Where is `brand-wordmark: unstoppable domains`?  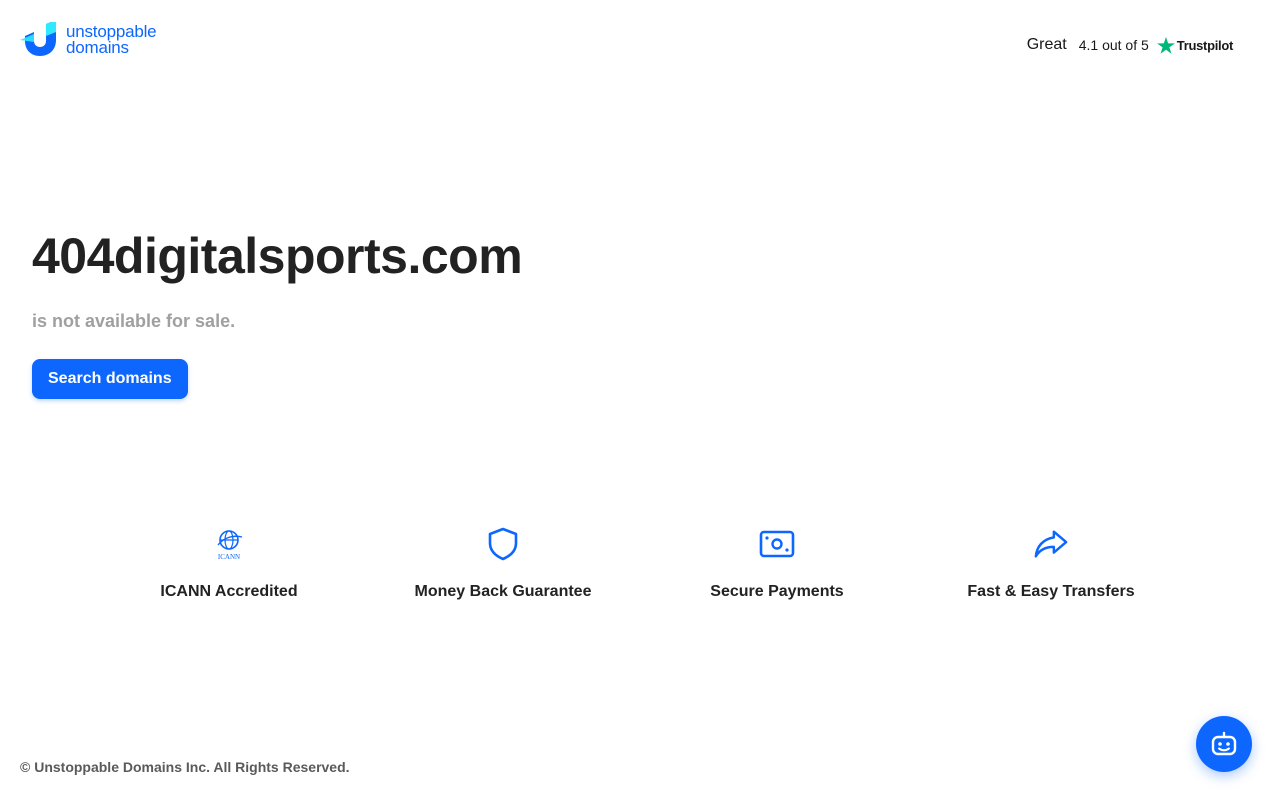 brand-wordmark: unstoppable domains is located at coordinates (111, 40).